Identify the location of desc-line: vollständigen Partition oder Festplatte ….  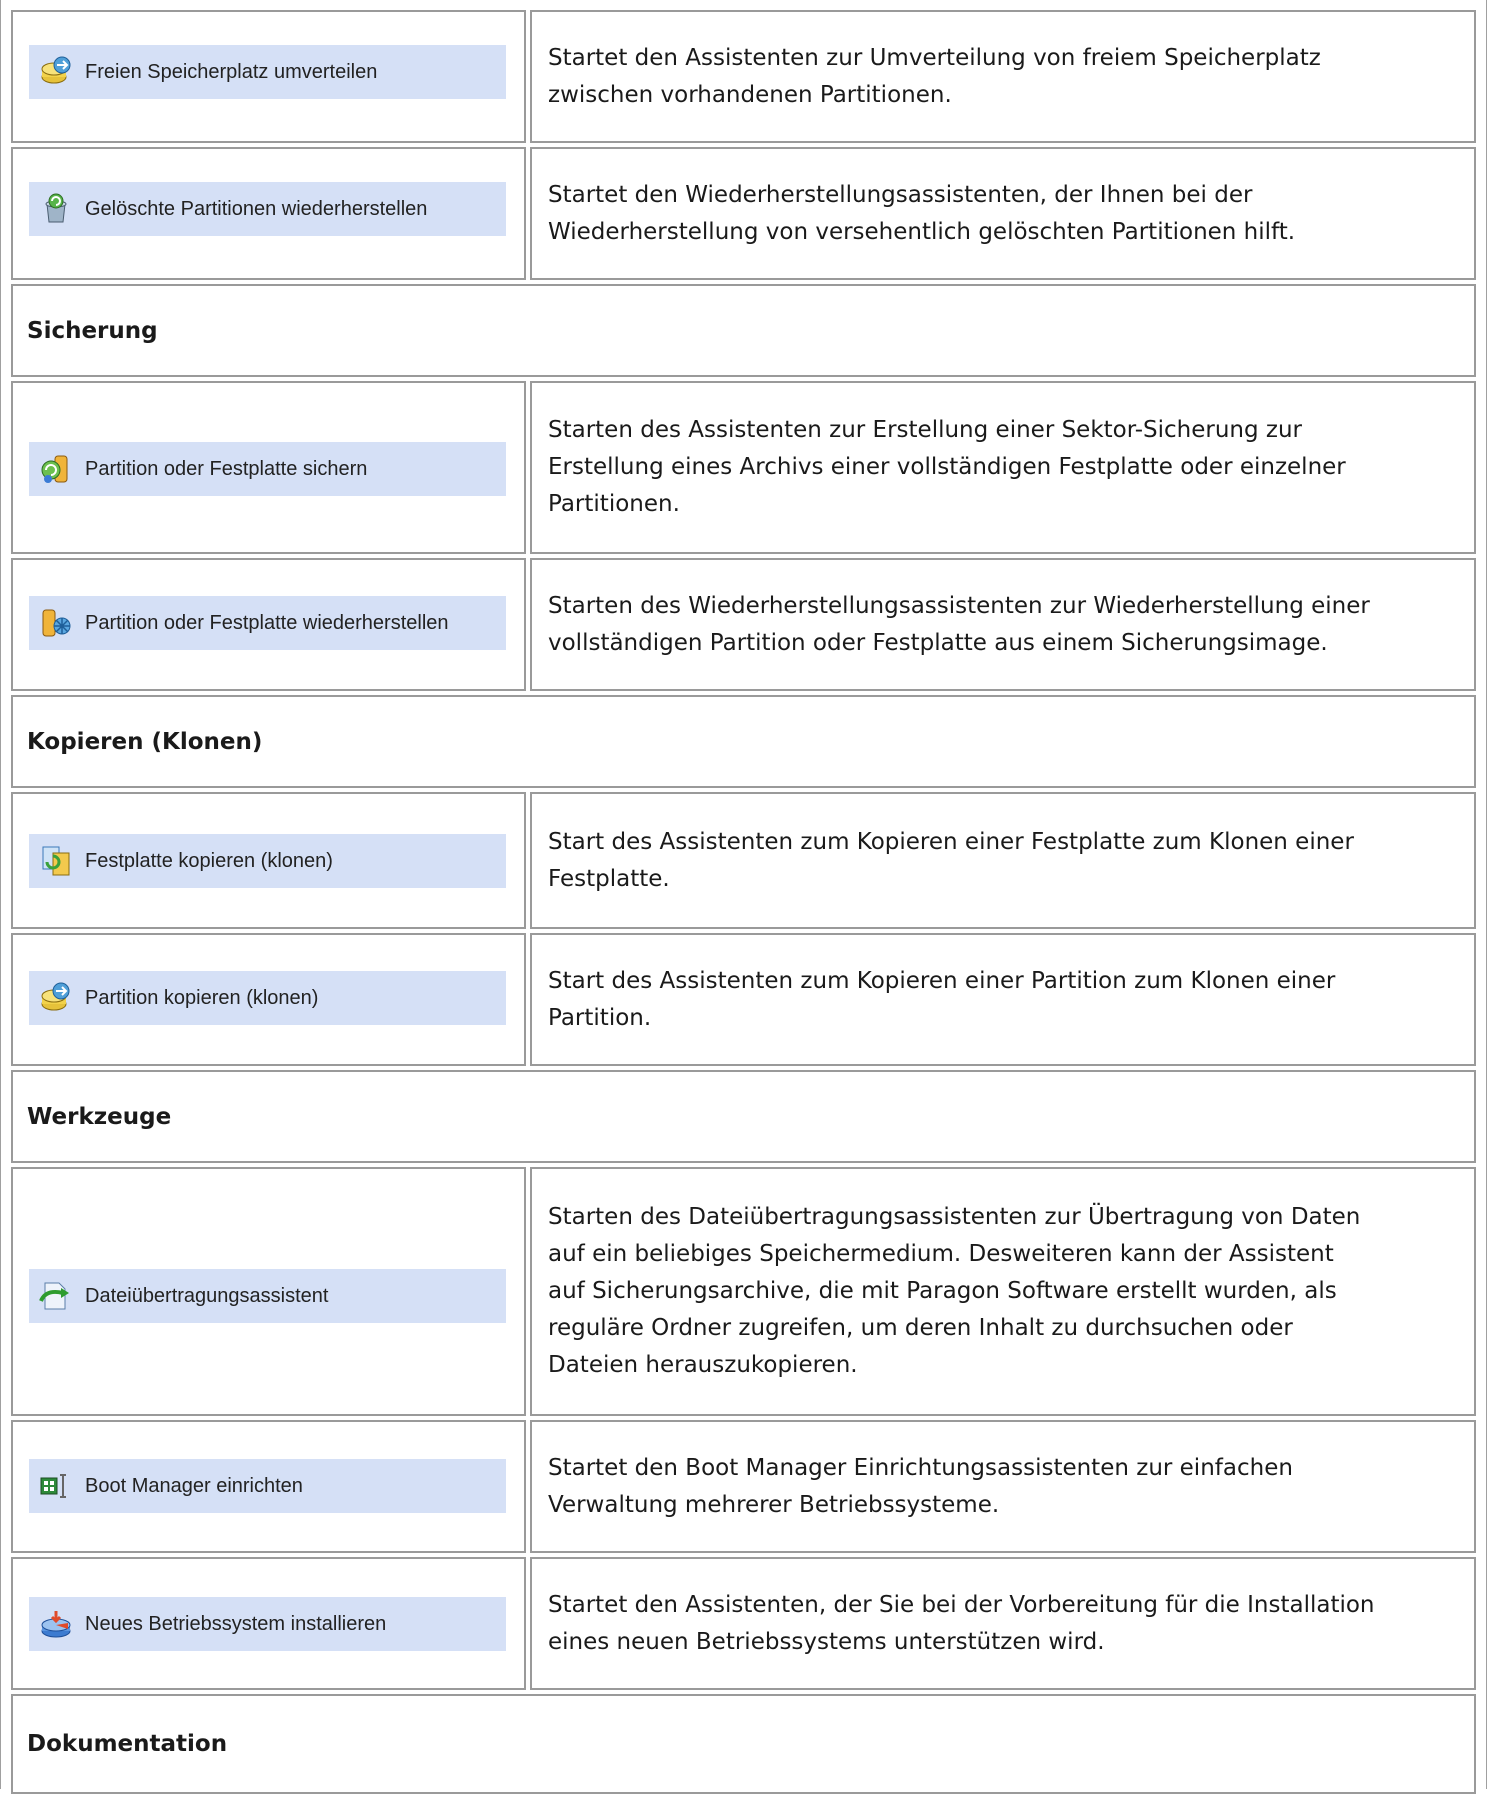
(938, 642).